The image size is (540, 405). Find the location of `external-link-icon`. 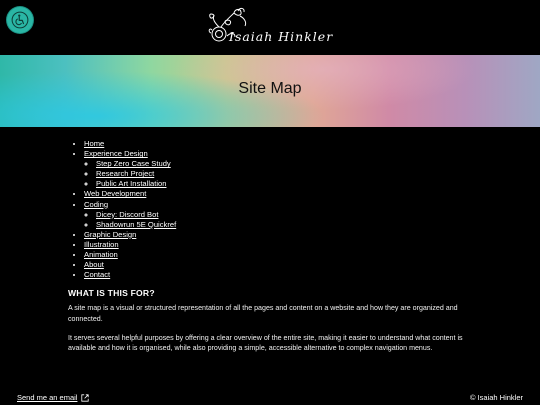

external-link-icon is located at coordinates (85, 397).